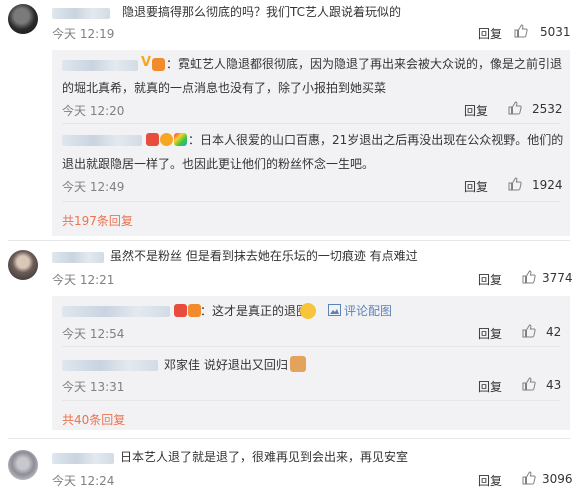 The image size is (579, 495). Describe the element at coordinates (555, 32) in the screenshot. I see `like-count: 5031` at that location.